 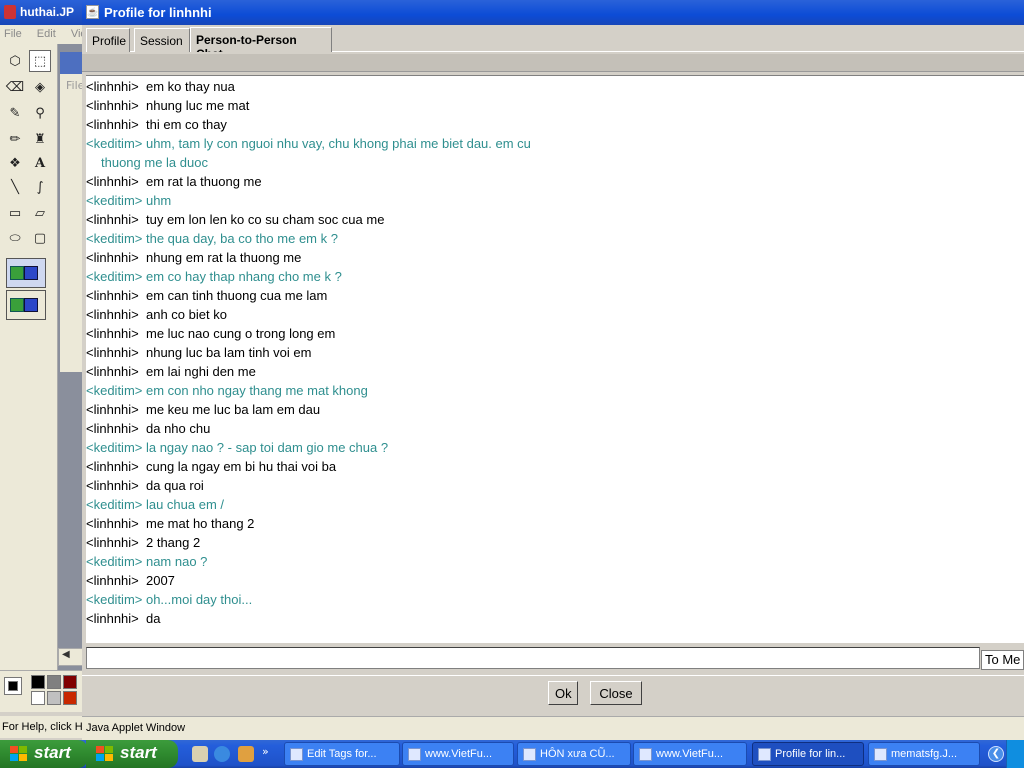 I want to click on free-select-icon: ⬡, so click(x=15, y=61).